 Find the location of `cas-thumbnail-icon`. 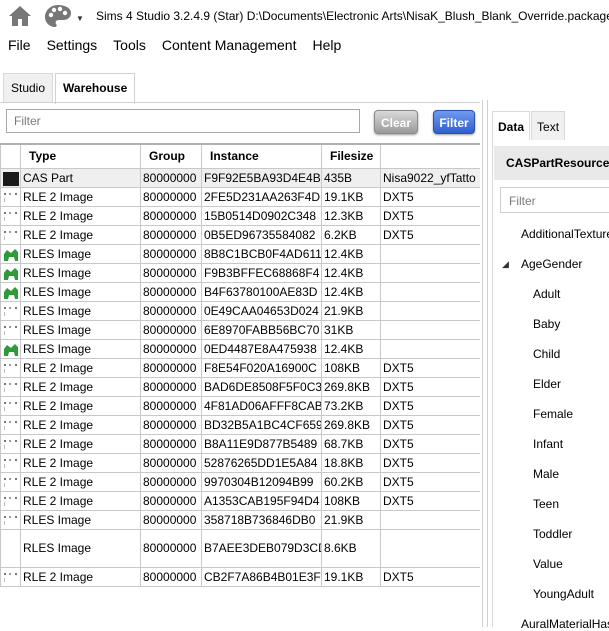

cas-thumbnail-icon is located at coordinates (10, 178).